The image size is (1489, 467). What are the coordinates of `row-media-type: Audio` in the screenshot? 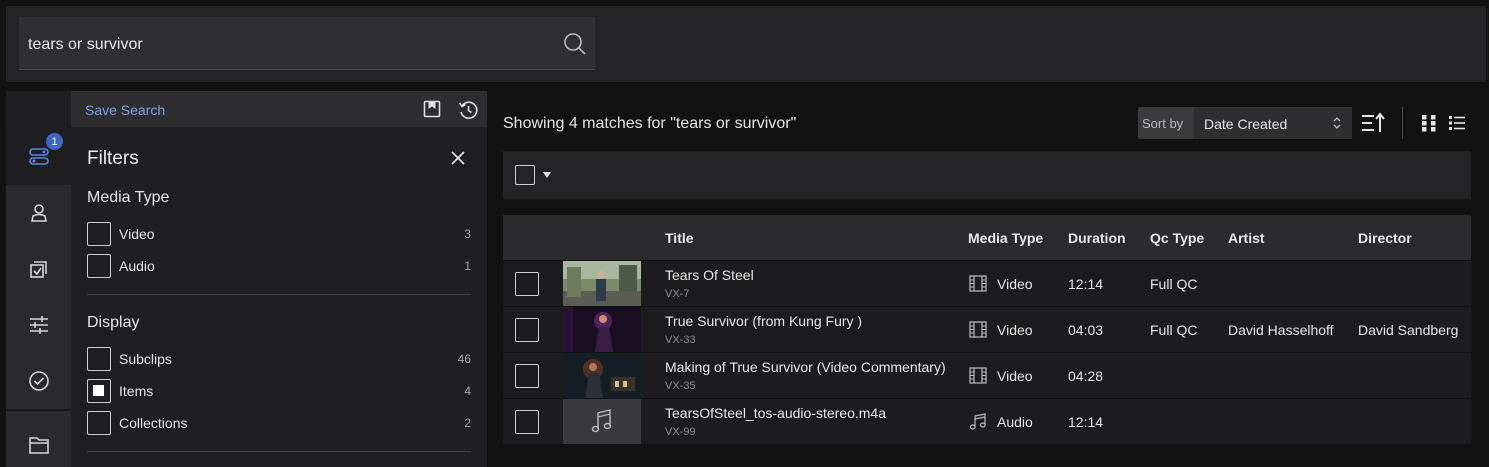 It's located at (1015, 422).